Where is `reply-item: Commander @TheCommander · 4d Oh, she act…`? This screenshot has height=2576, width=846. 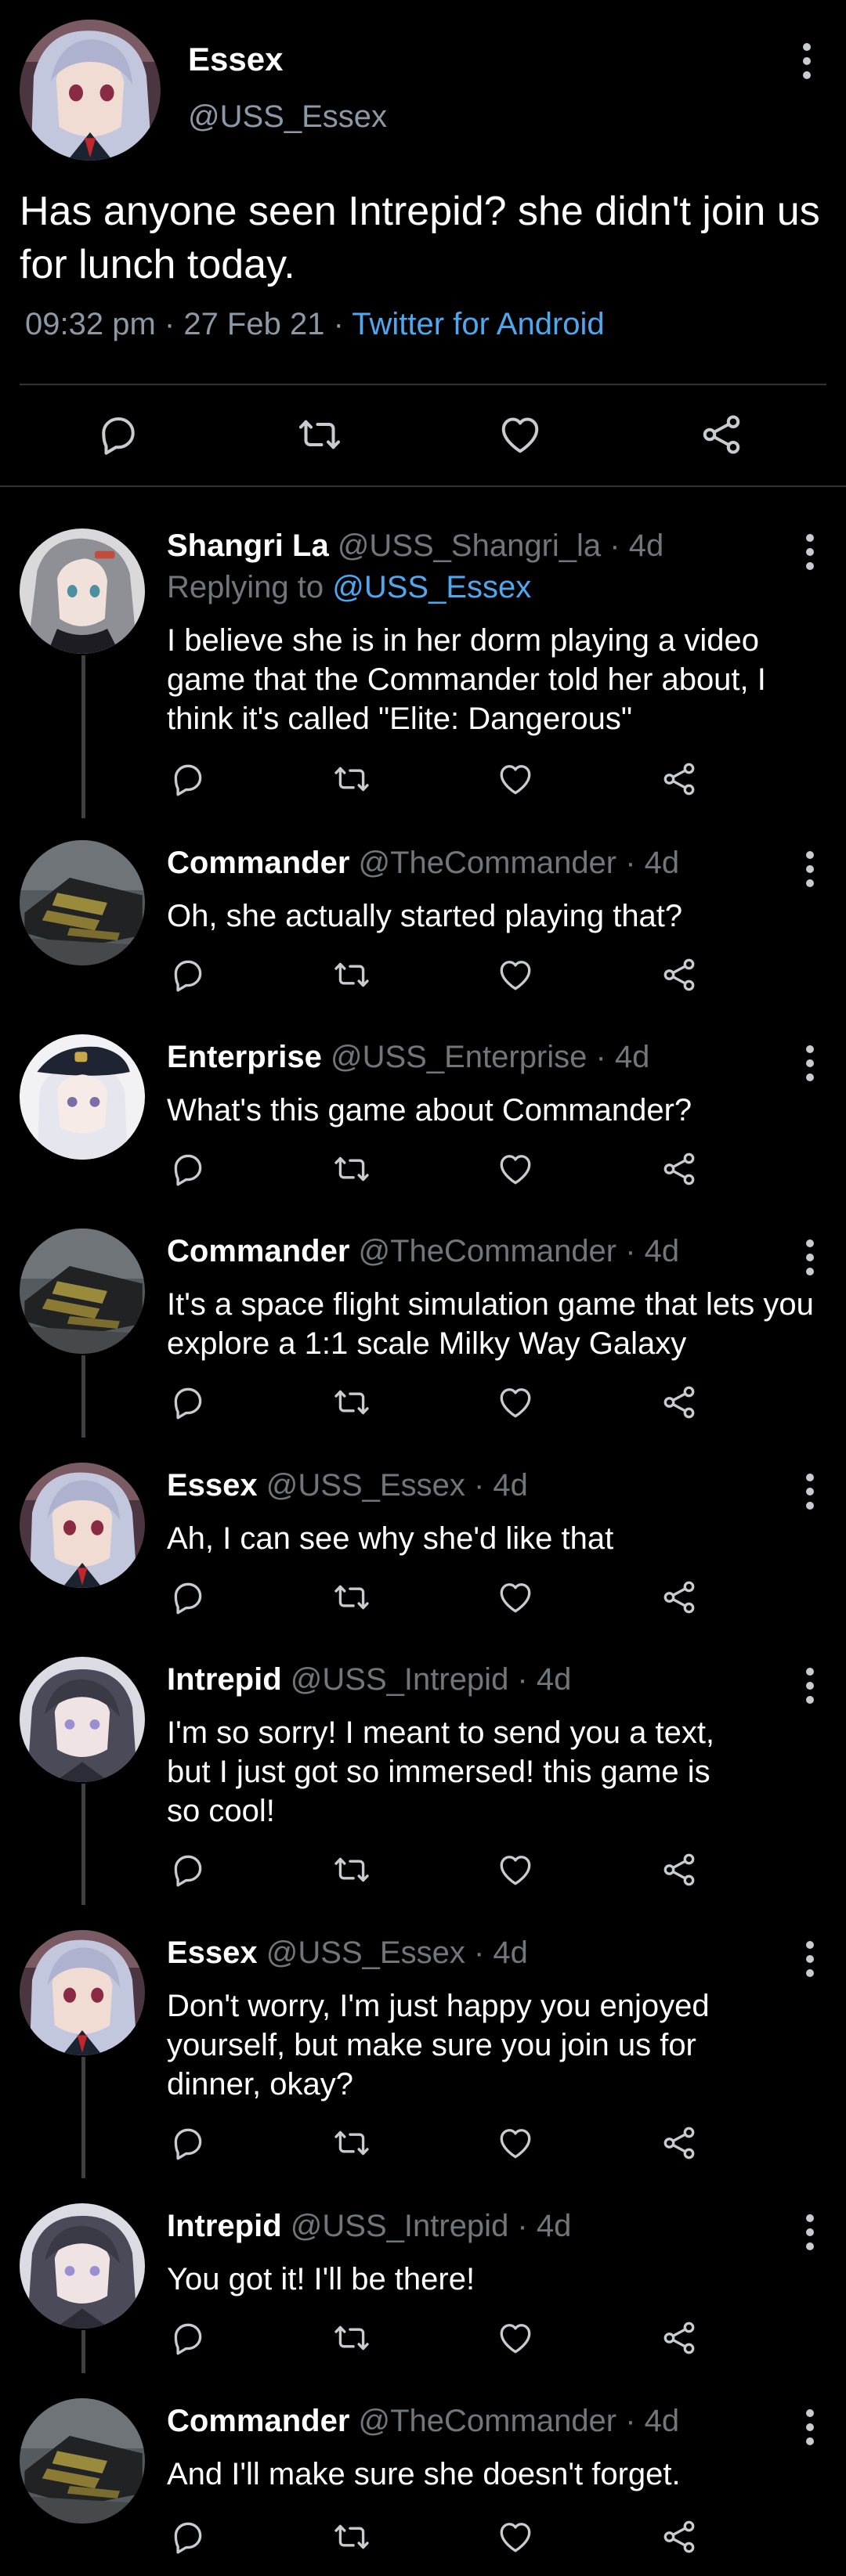
reply-item: Commander @TheCommander · 4d Oh, she act… is located at coordinates (423, 924).